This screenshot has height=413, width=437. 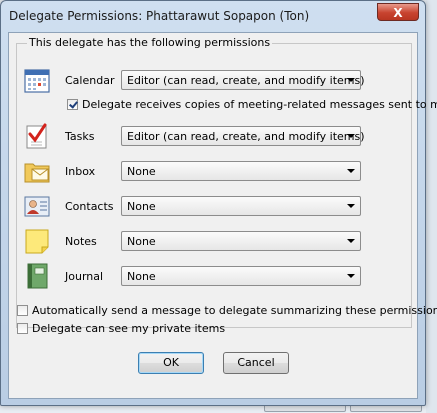 What do you see at coordinates (141, 276) in the screenshot?
I see `journal-permission-value: None` at bounding box center [141, 276].